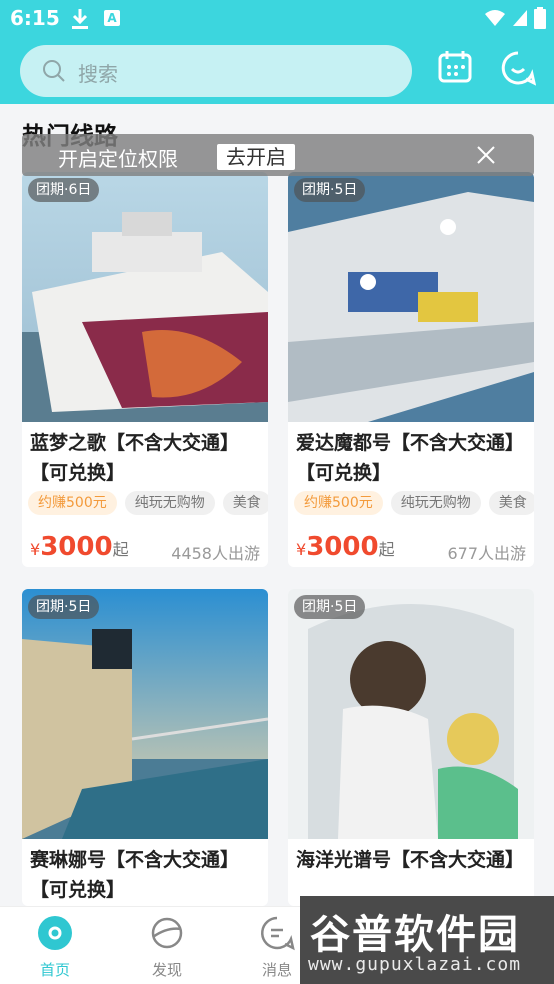  I want to click on trip-duration-badge: 团期·6日, so click(64, 190).